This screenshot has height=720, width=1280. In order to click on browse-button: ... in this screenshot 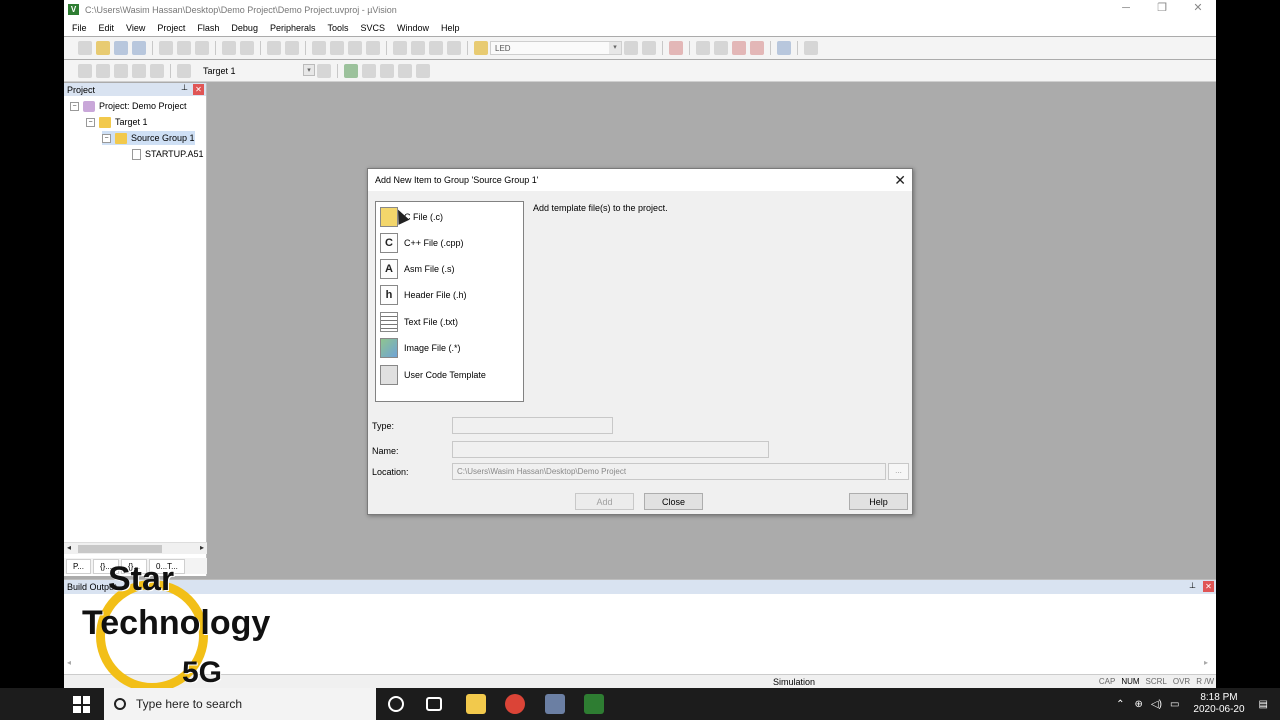, I will do `click(898, 471)`.